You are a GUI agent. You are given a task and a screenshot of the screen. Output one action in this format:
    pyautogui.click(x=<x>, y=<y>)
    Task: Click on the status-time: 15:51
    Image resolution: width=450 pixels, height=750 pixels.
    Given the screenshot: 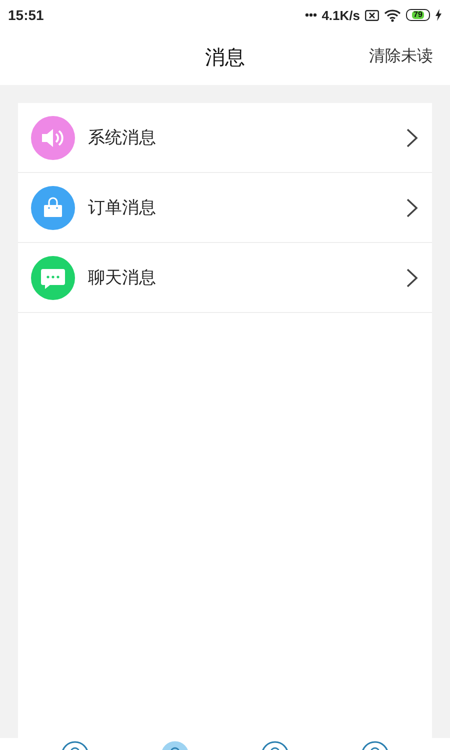 What is the action you would take?
    pyautogui.click(x=26, y=15)
    